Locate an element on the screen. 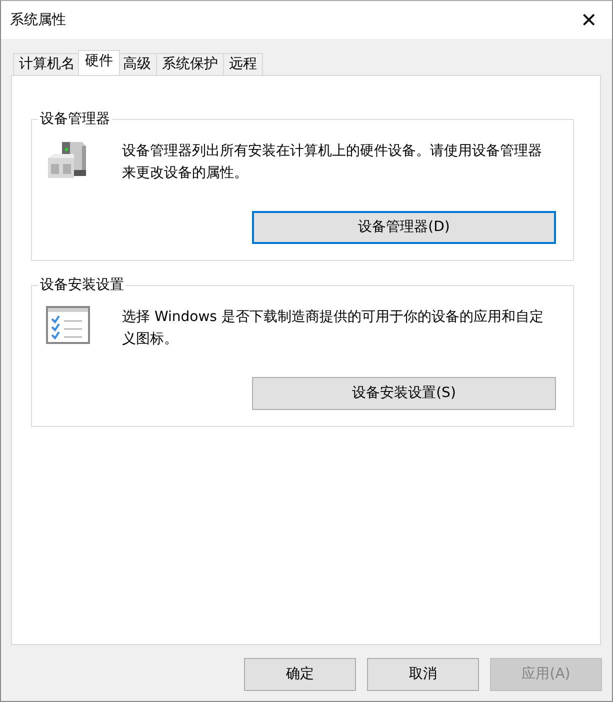 This screenshot has height=702, width=613. group-title: 设备安装设置 is located at coordinates (82, 285).